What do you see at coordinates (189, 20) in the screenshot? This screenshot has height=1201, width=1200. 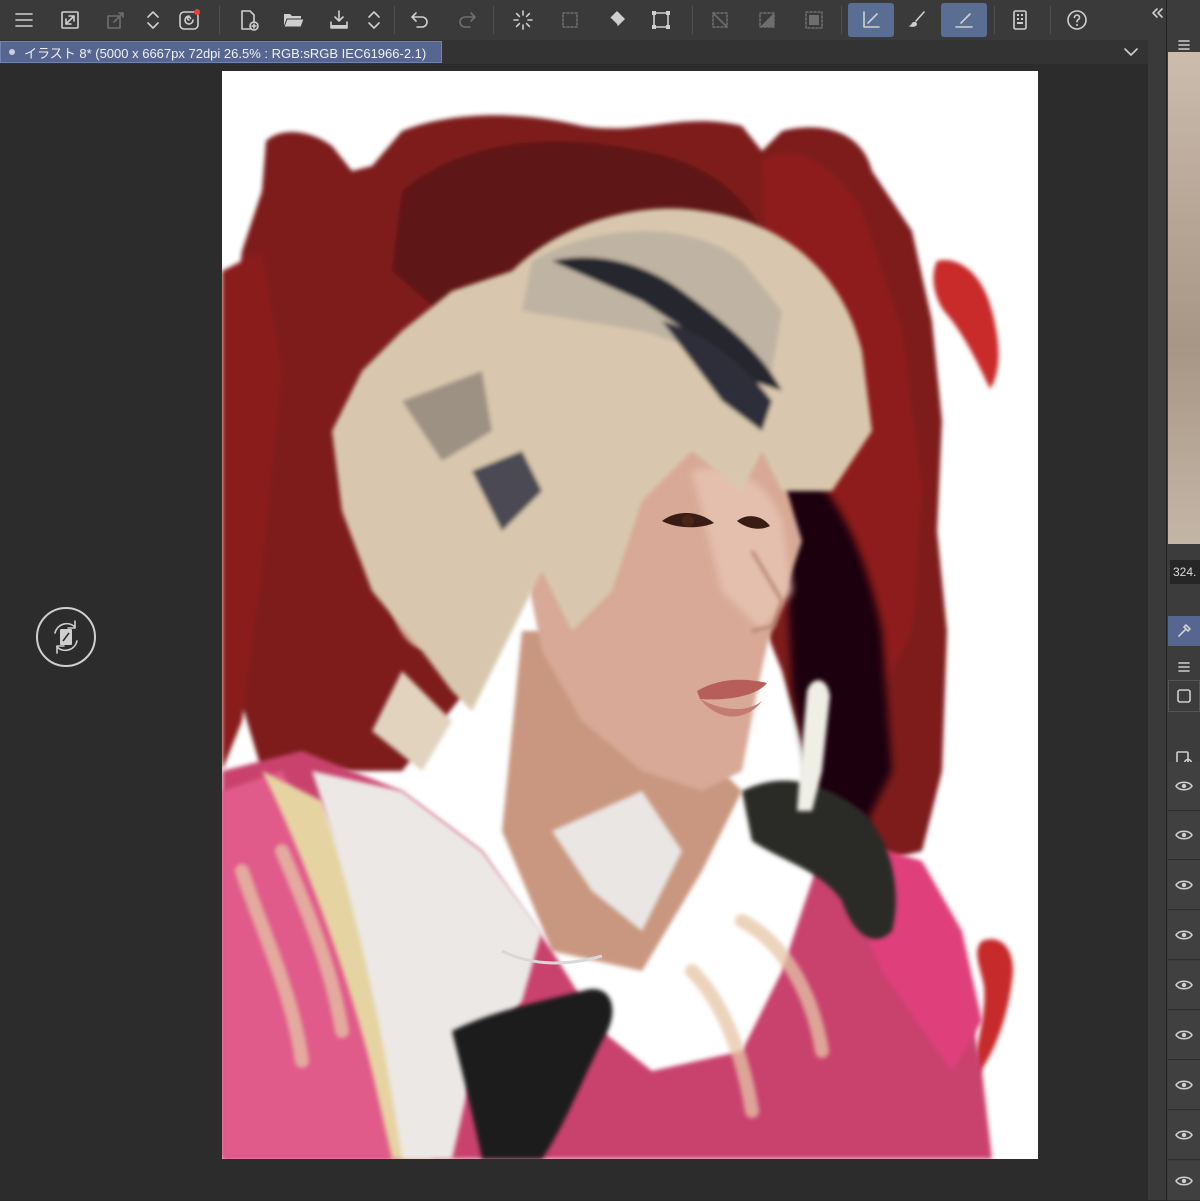 I see `cloud-sync-icon` at bounding box center [189, 20].